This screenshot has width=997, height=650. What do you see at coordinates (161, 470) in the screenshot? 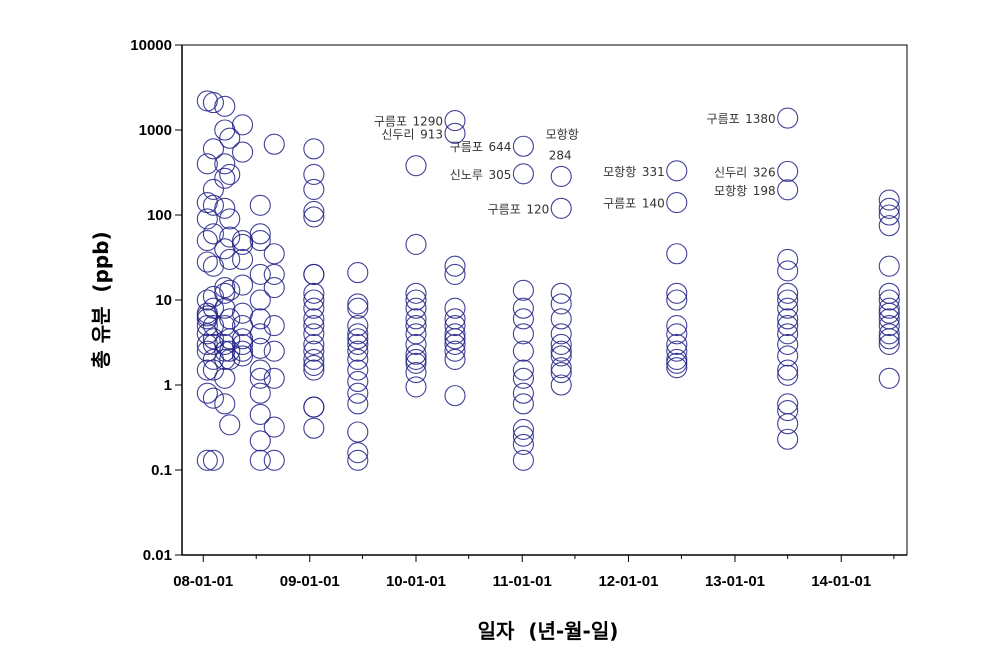
I see `y-tick-label: 0.1` at bounding box center [161, 470].